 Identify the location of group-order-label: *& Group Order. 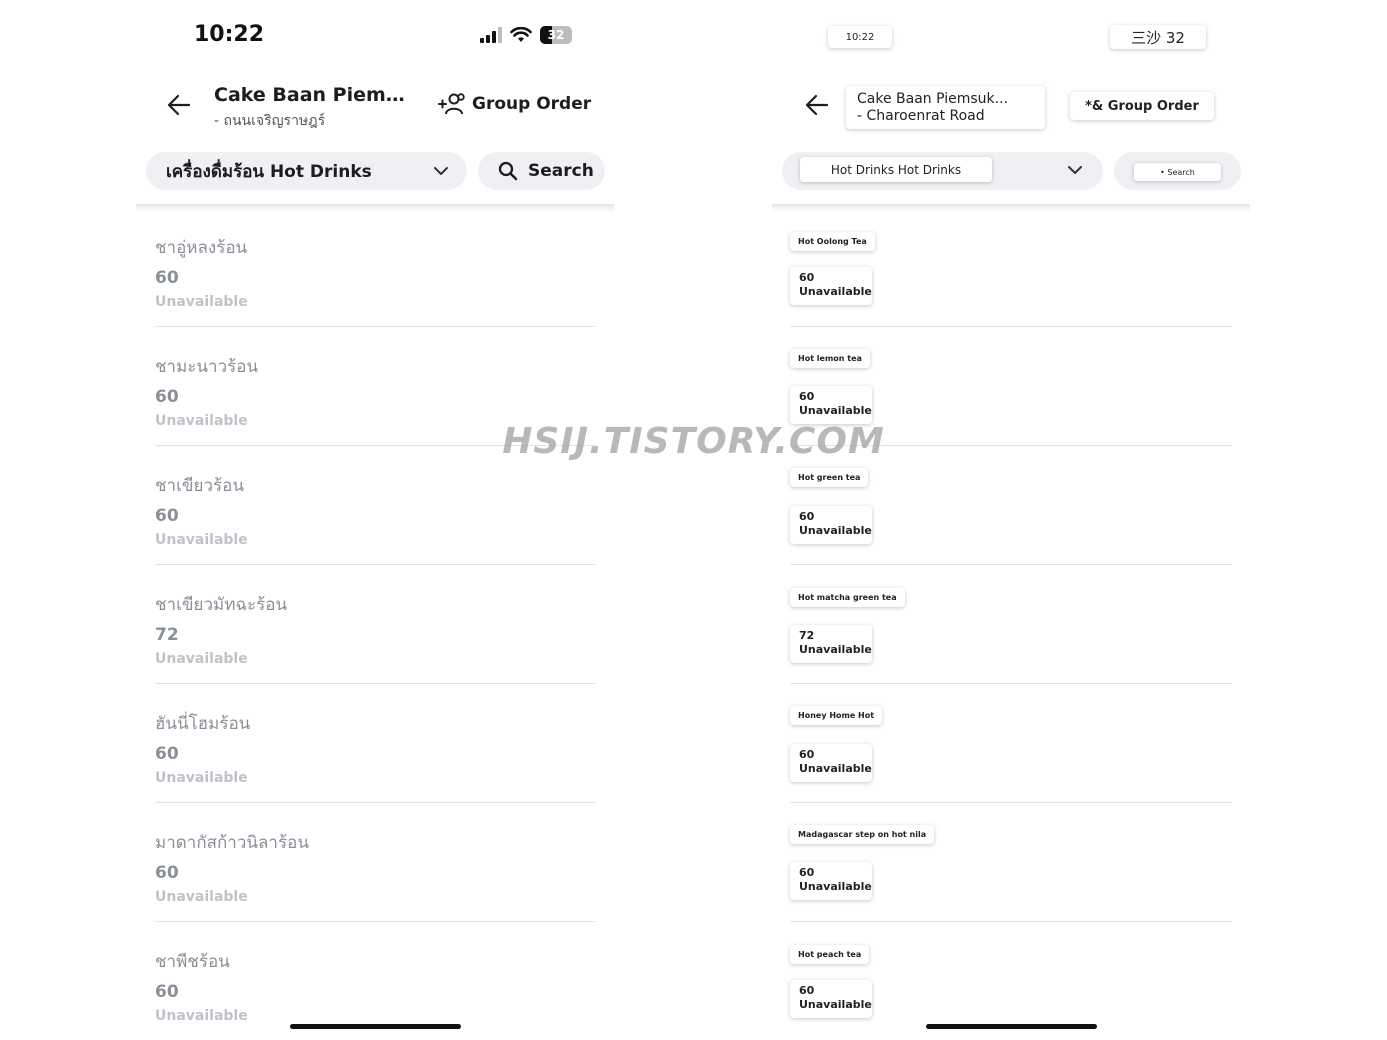
(1142, 106).